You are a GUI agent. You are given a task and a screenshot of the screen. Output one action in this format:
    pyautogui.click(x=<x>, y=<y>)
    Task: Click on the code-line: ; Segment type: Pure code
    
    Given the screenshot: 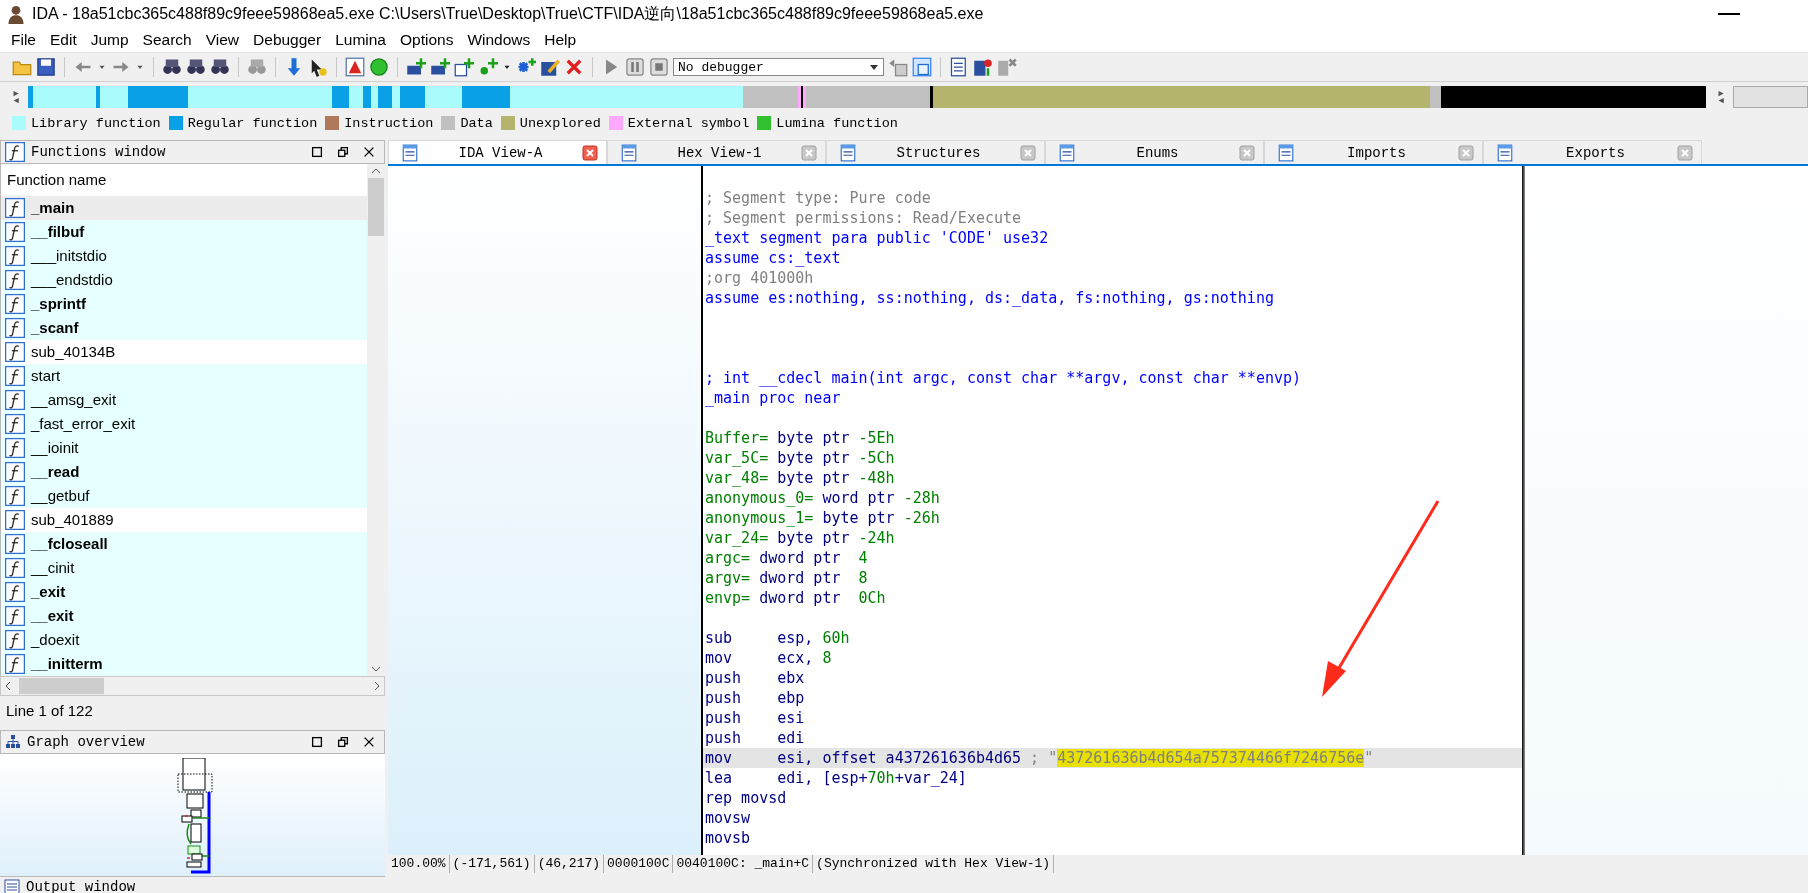 What is the action you would take?
    pyautogui.click(x=818, y=198)
    